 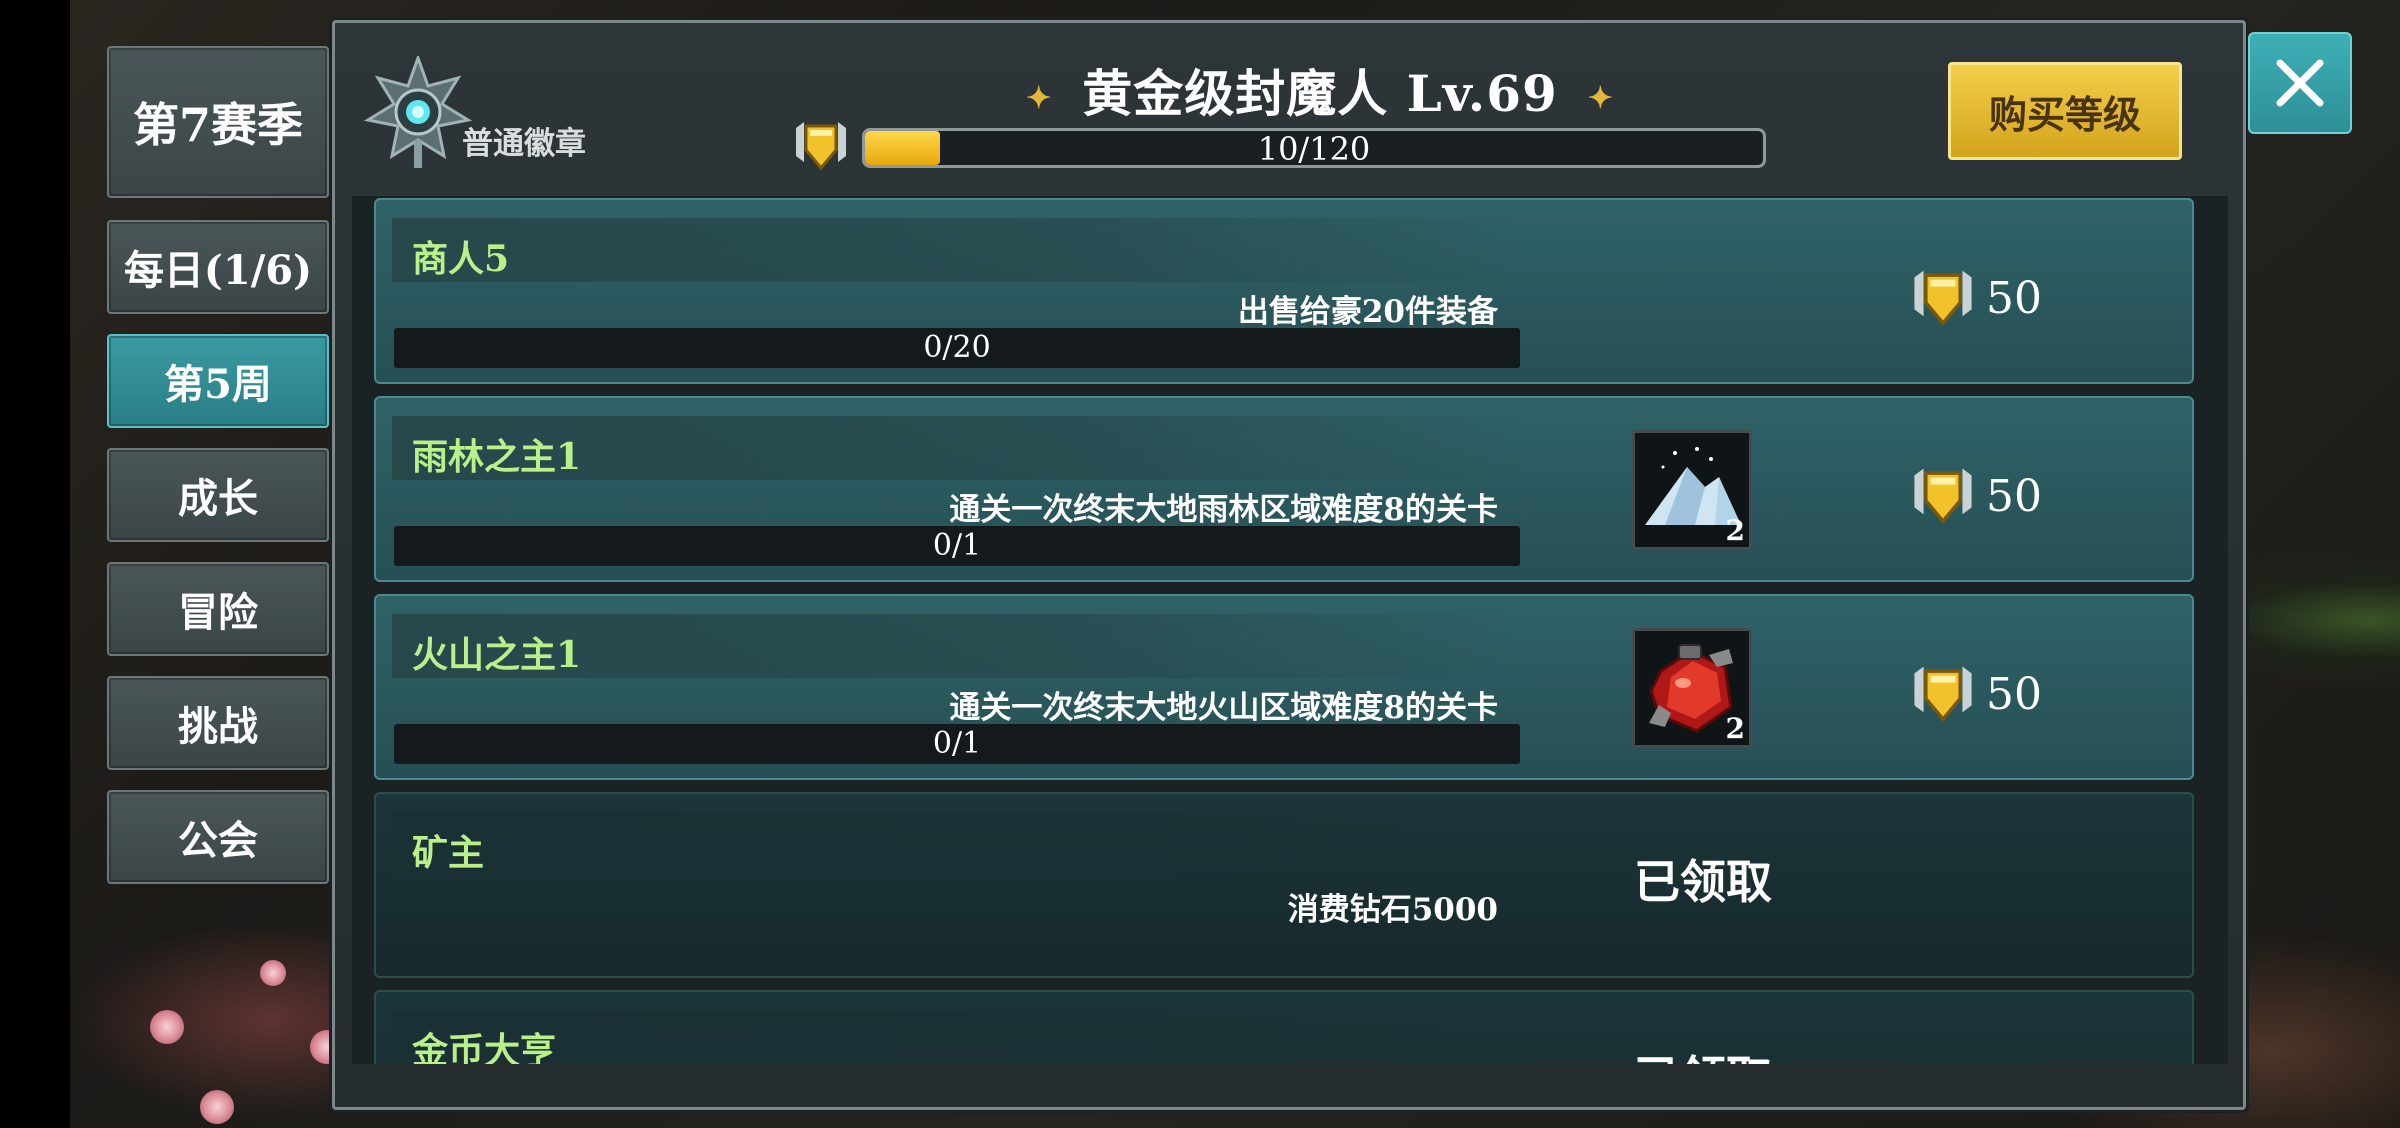 I want to click on task-card: 商人5 出售给豪20件装备 0/20 50, so click(x=1284, y=291).